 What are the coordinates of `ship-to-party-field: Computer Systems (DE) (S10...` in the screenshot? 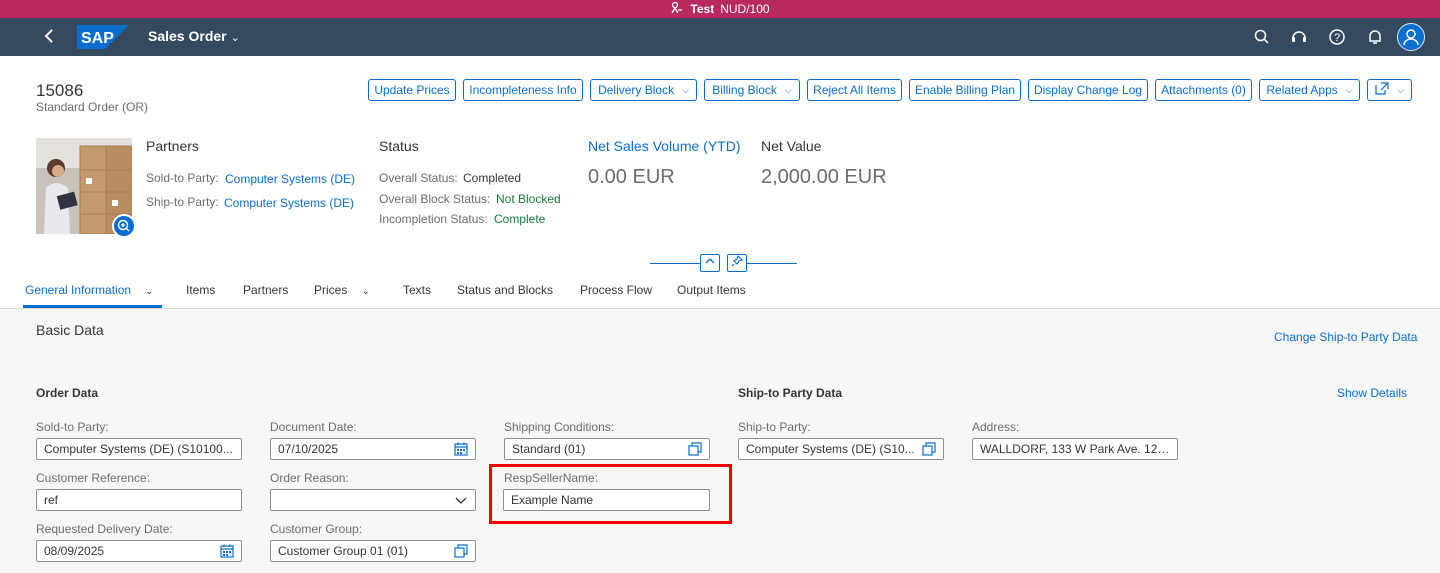 It's located at (841, 449).